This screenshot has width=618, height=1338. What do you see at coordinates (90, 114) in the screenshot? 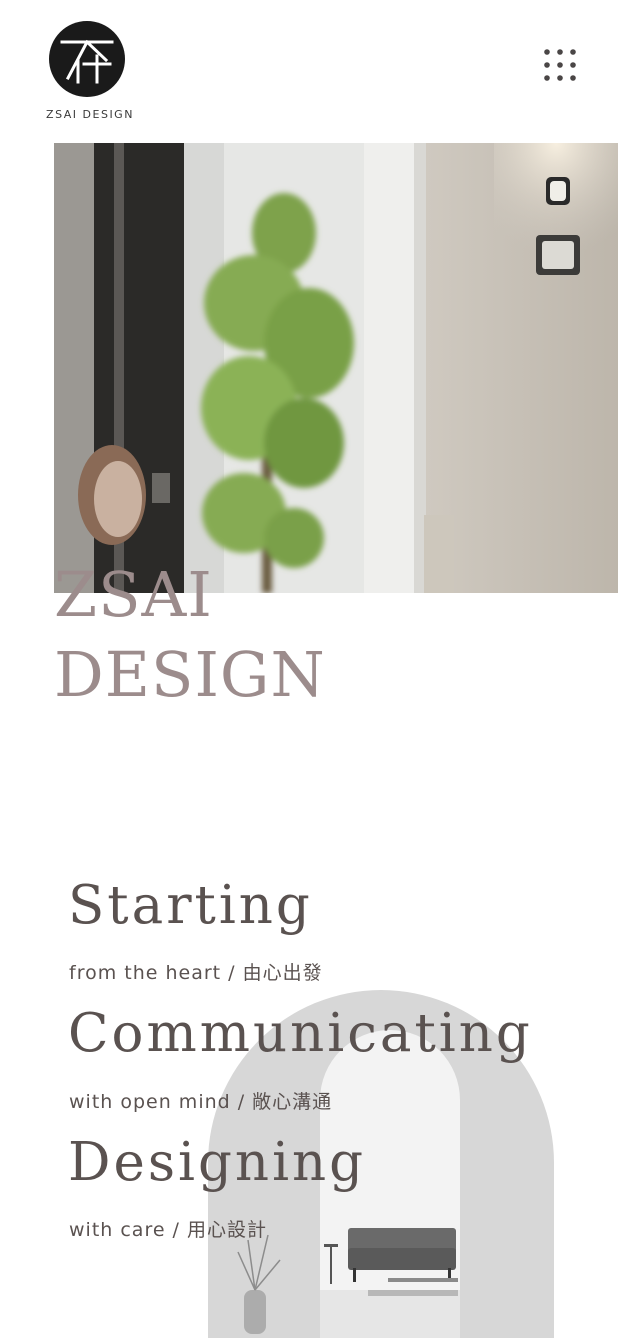
I see `logo-text: ZSAI DESIGN` at bounding box center [90, 114].